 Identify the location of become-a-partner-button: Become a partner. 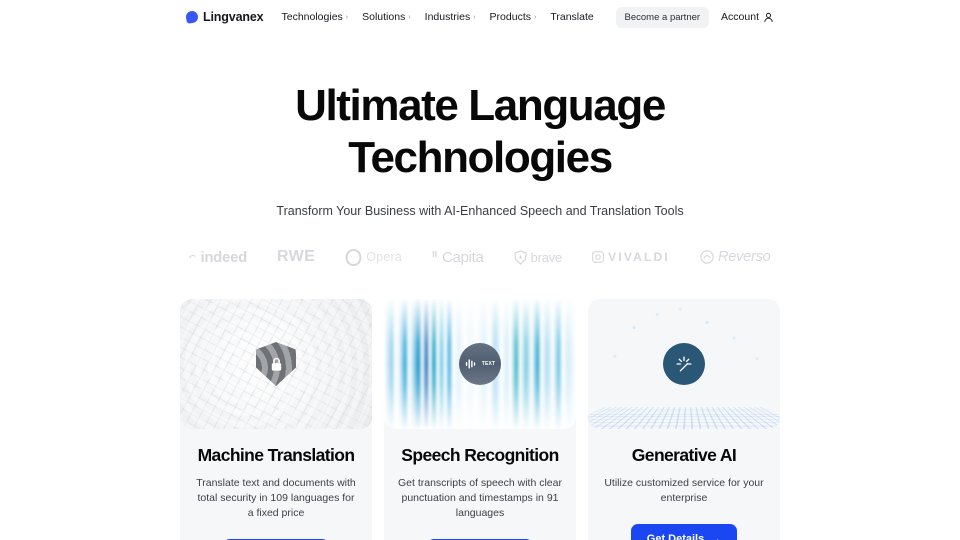
(662, 17).